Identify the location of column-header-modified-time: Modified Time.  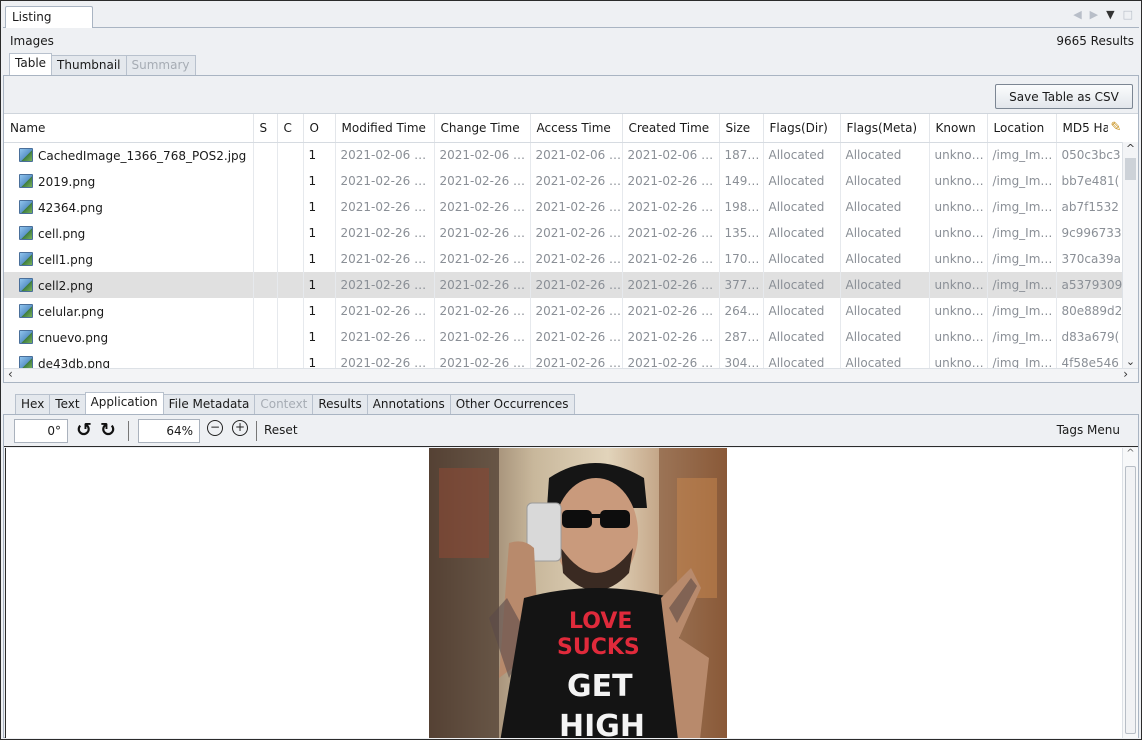
(385, 128).